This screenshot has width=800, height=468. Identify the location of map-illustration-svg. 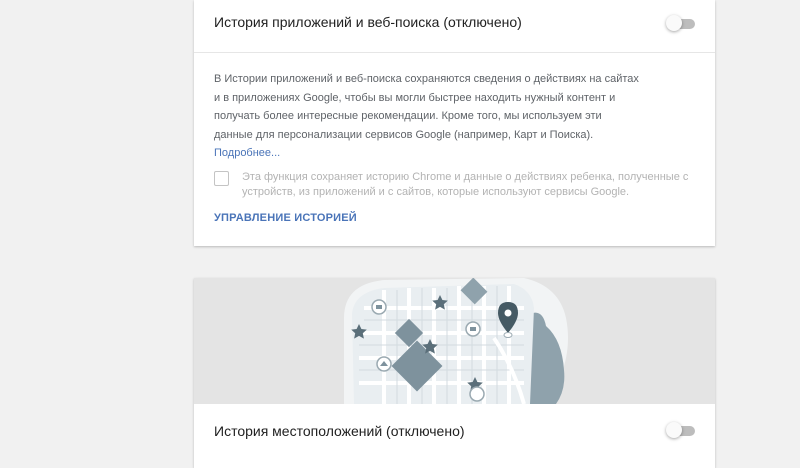
(456, 341).